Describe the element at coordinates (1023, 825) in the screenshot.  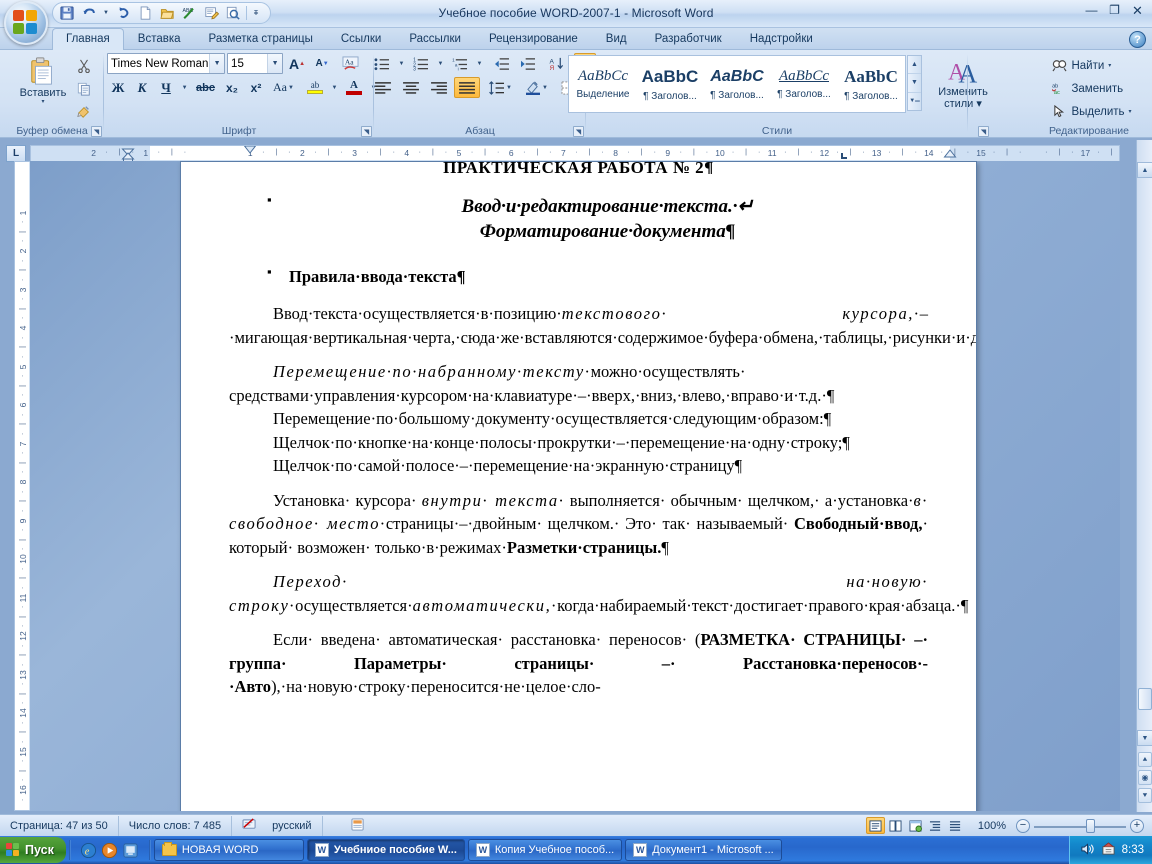
I see `zoom-out-button: −` at that location.